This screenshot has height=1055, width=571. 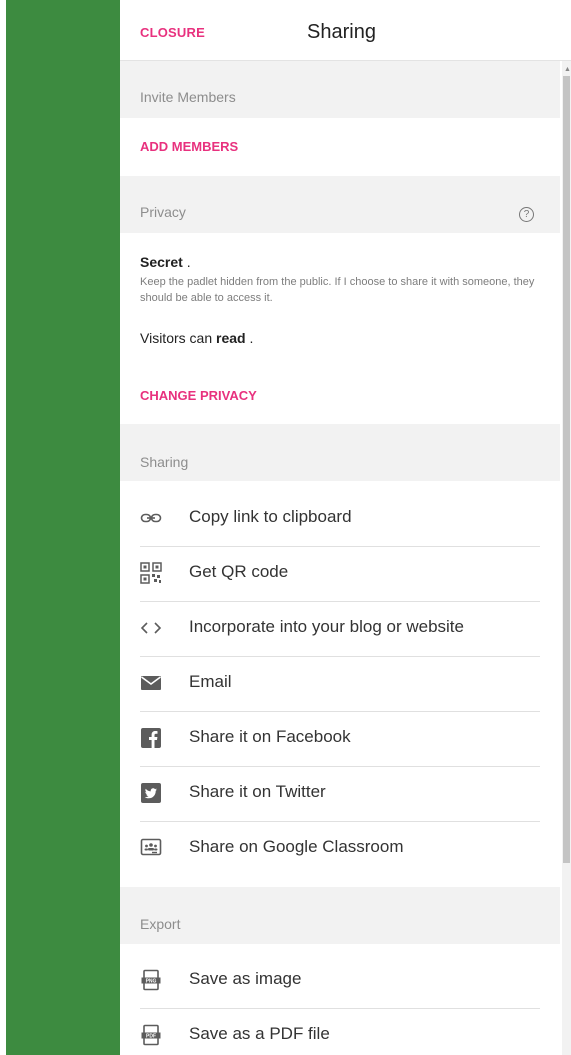 I want to click on panel-header: CLOSURE Sharing, so click(x=345, y=30).